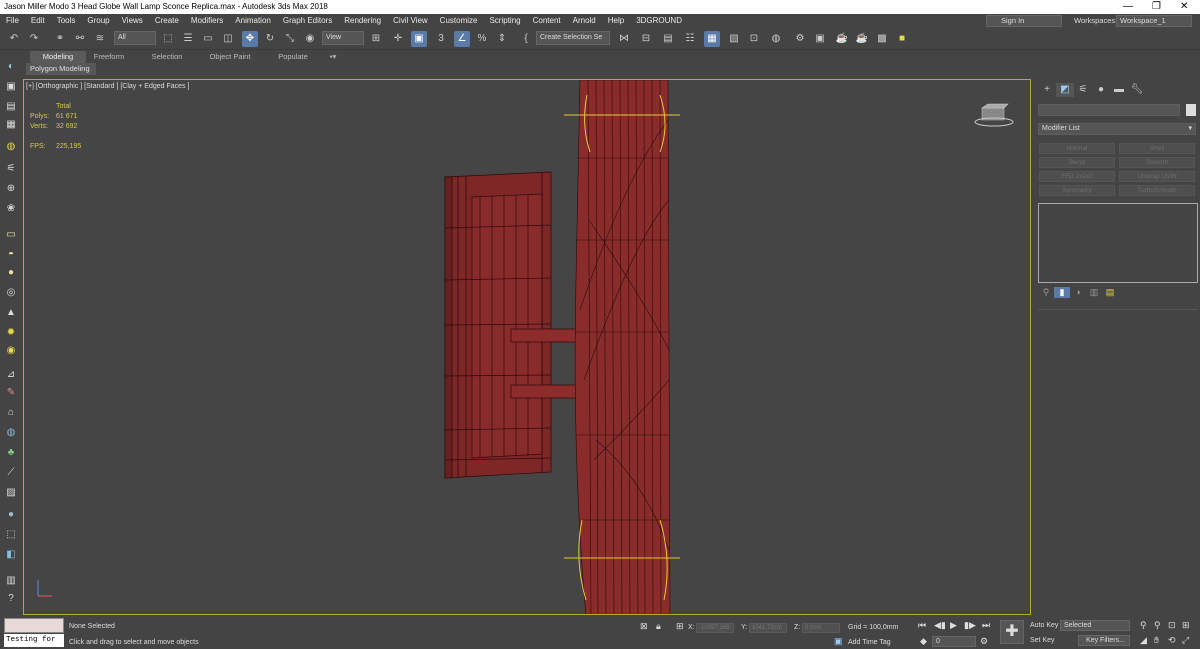 This screenshot has width=1200, height=649. What do you see at coordinates (333, 57) in the screenshot?
I see `ribbon-options-icon: ▪▾` at bounding box center [333, 57].